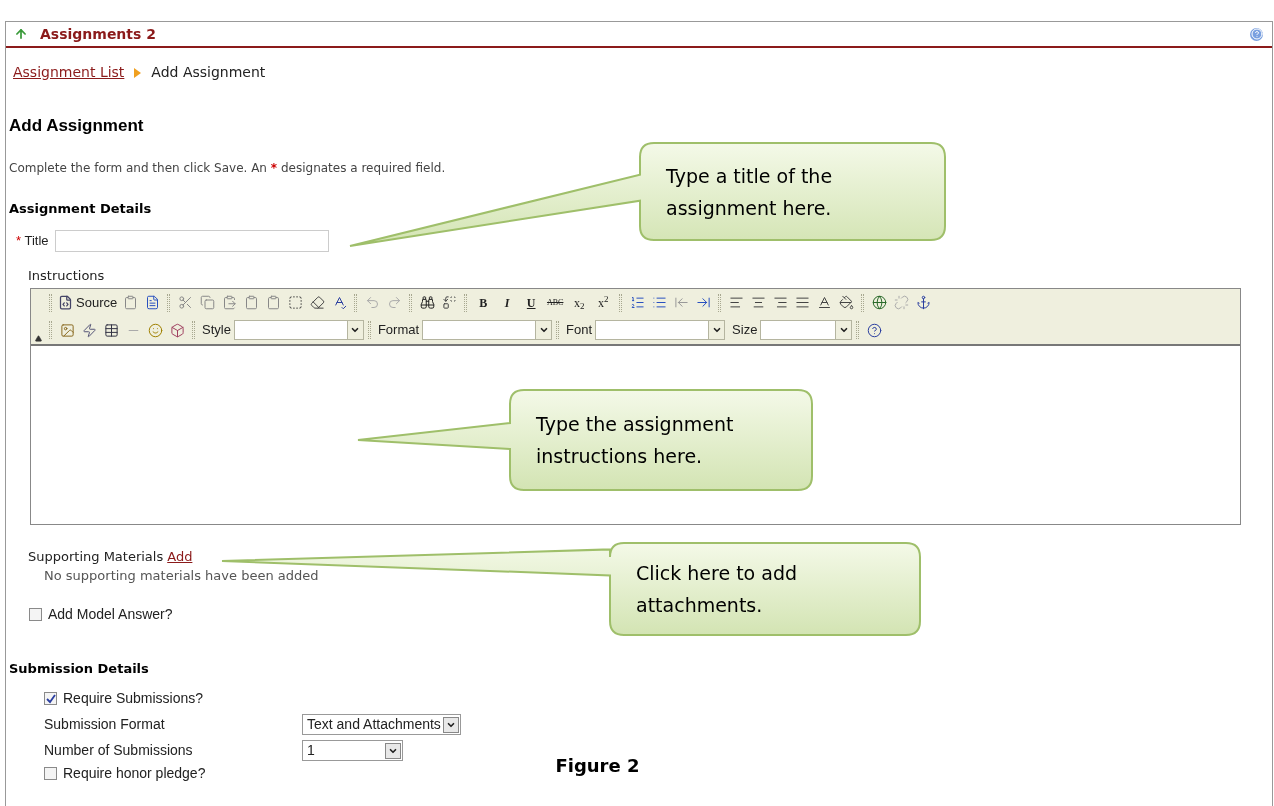  Describe the element at coordinates (216, 330) in the screenshot. I see `toolbar-label: Style` at that location.